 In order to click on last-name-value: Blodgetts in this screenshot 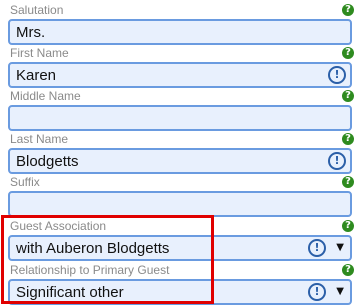, I will do `click(47, 161)`.